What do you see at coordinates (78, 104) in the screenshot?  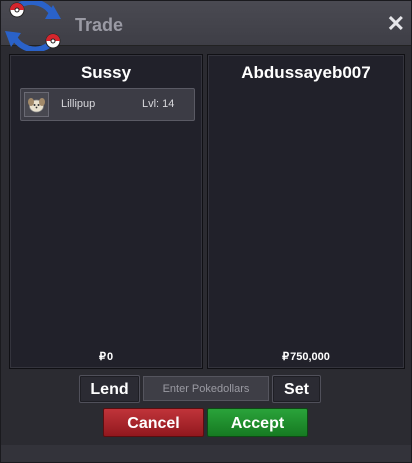 I see `item-name: Lillipup` at bounding box center [78, 104].